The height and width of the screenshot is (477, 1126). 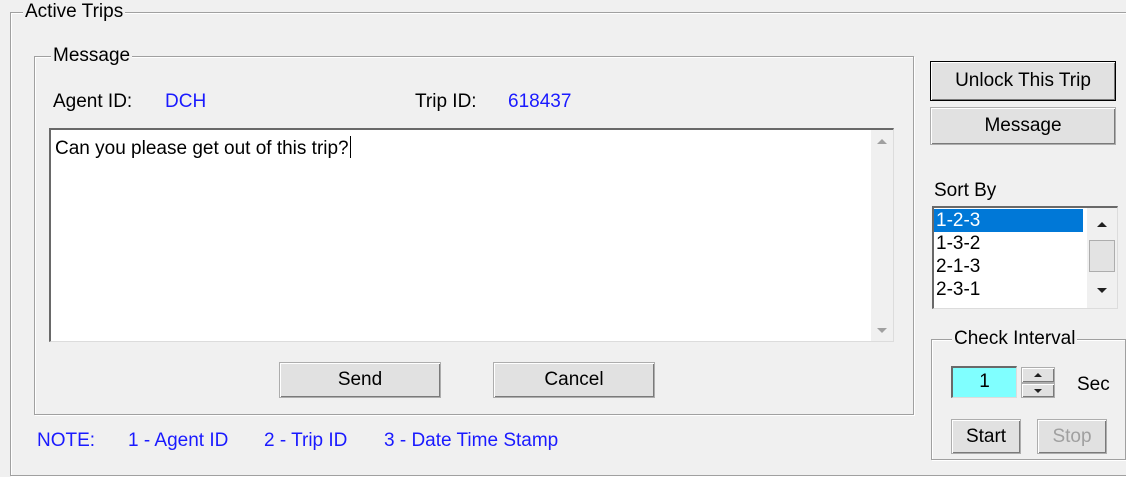 I want to click on send-button: Send, so click(x=360, y=380).